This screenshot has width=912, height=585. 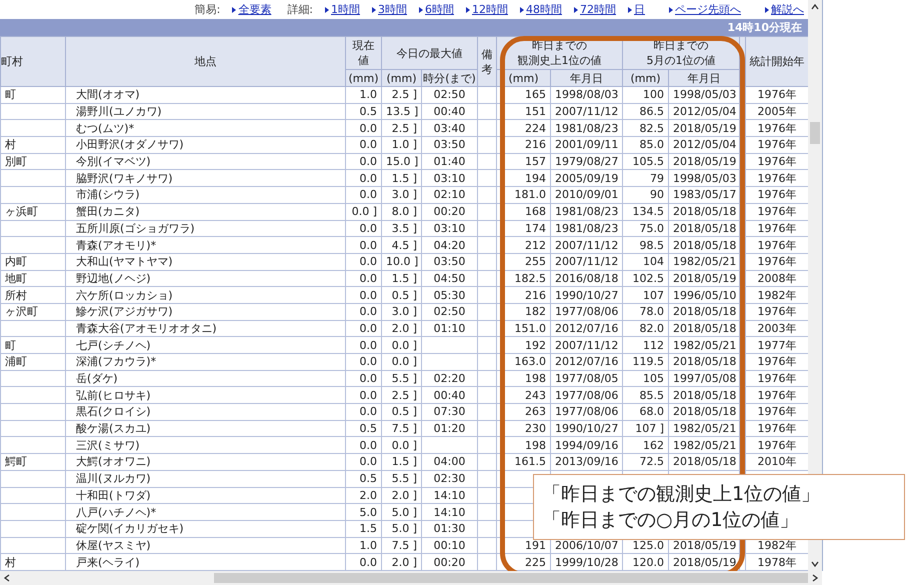 I want to click on nav-link: 3時間, so click(x=389, y=9).